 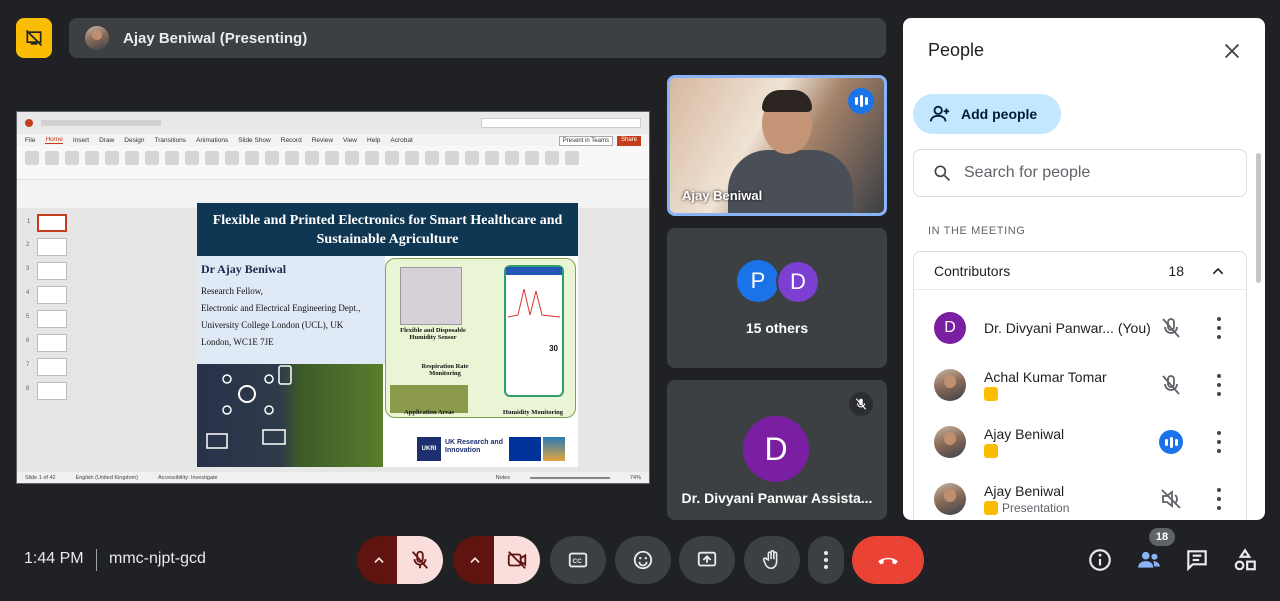 What do you see at coordinates (1176, 270) in the screenshot?
I see `group-count: 18` at bounding box center [1176, 270].